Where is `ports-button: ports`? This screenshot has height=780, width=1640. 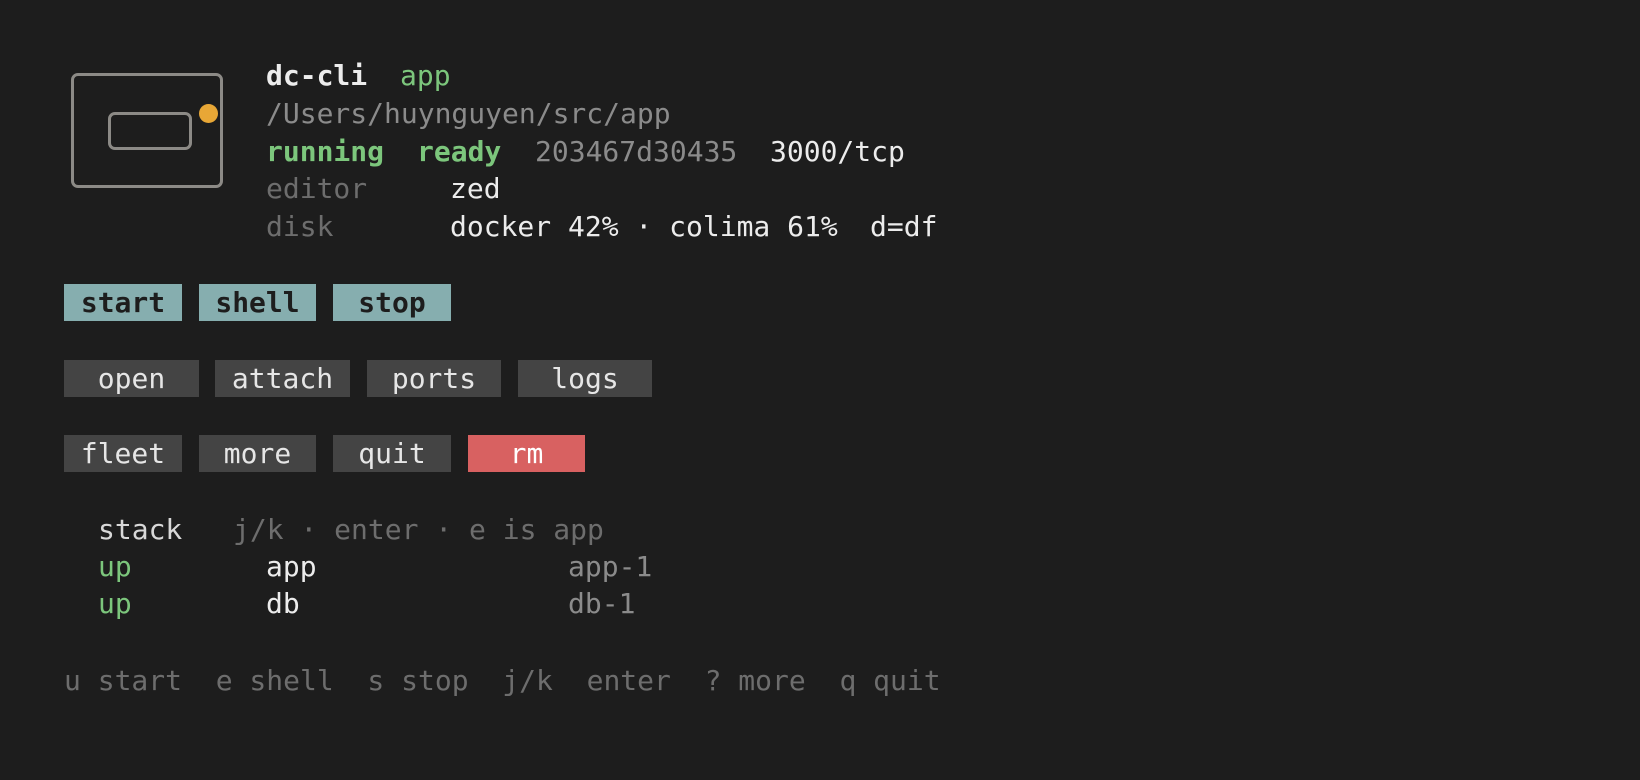
ports-button: ports is located at coordinates (434, 378).